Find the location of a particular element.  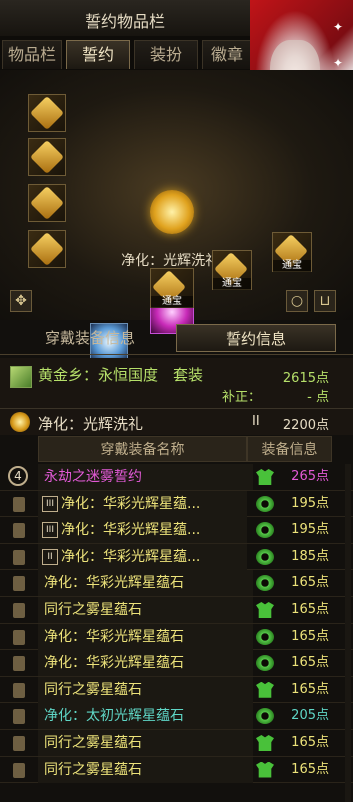

rite-emblem-icon is located at coordinates (172, 212).